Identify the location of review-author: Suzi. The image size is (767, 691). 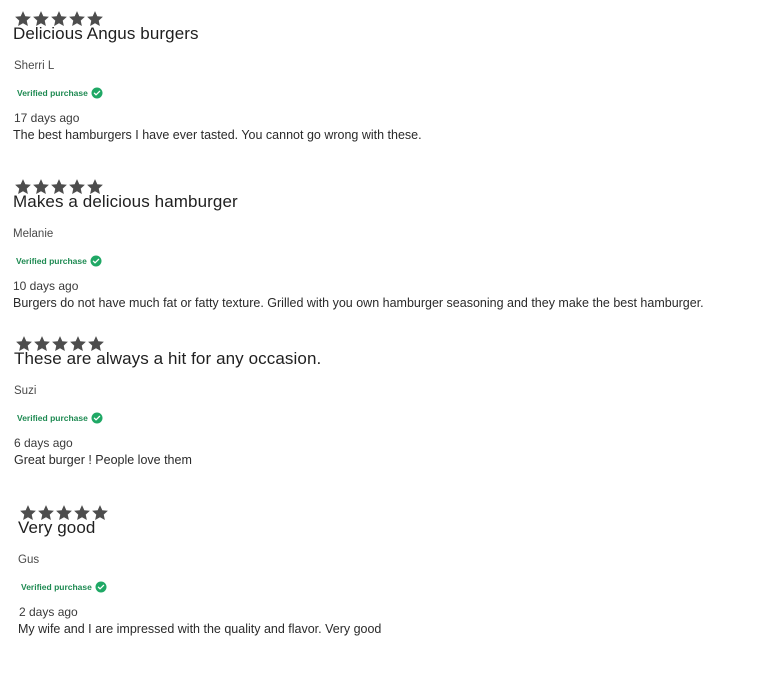
(25, 391).